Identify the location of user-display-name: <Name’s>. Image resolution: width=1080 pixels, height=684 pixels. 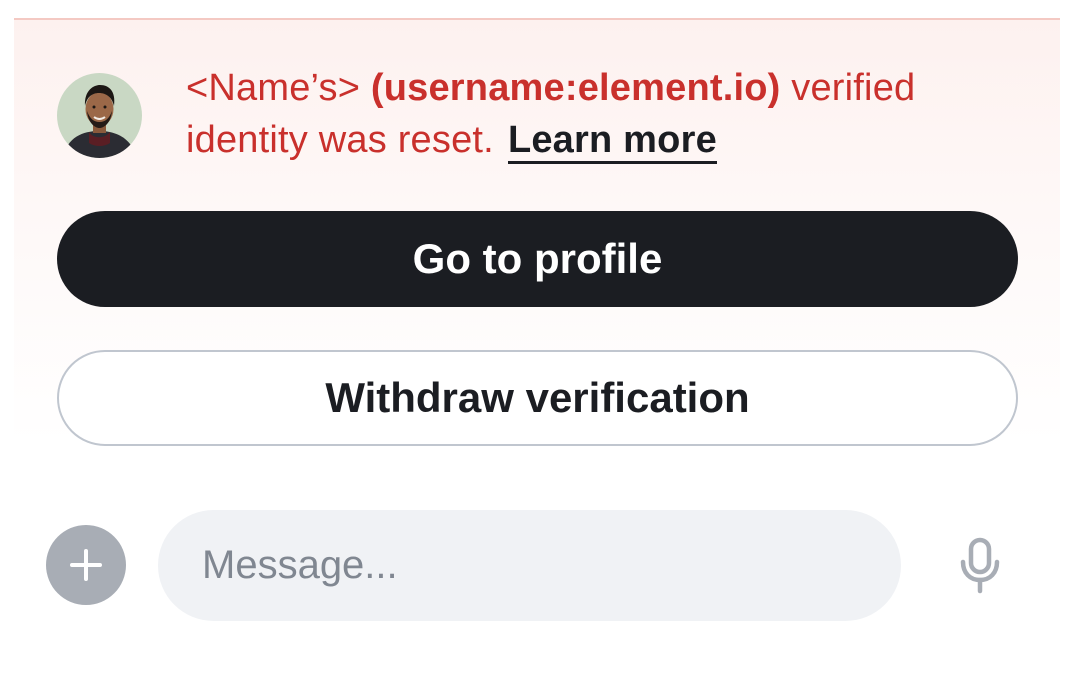
(273, 88).